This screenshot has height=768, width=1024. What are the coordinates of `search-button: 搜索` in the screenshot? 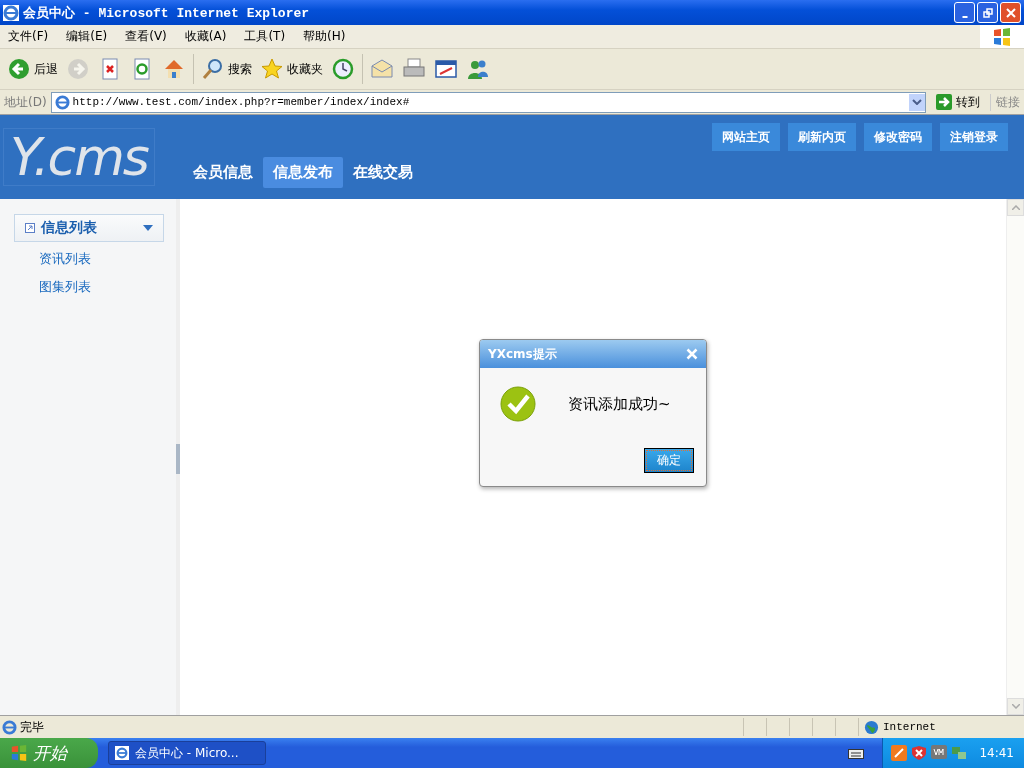 It's located at (226, 69).